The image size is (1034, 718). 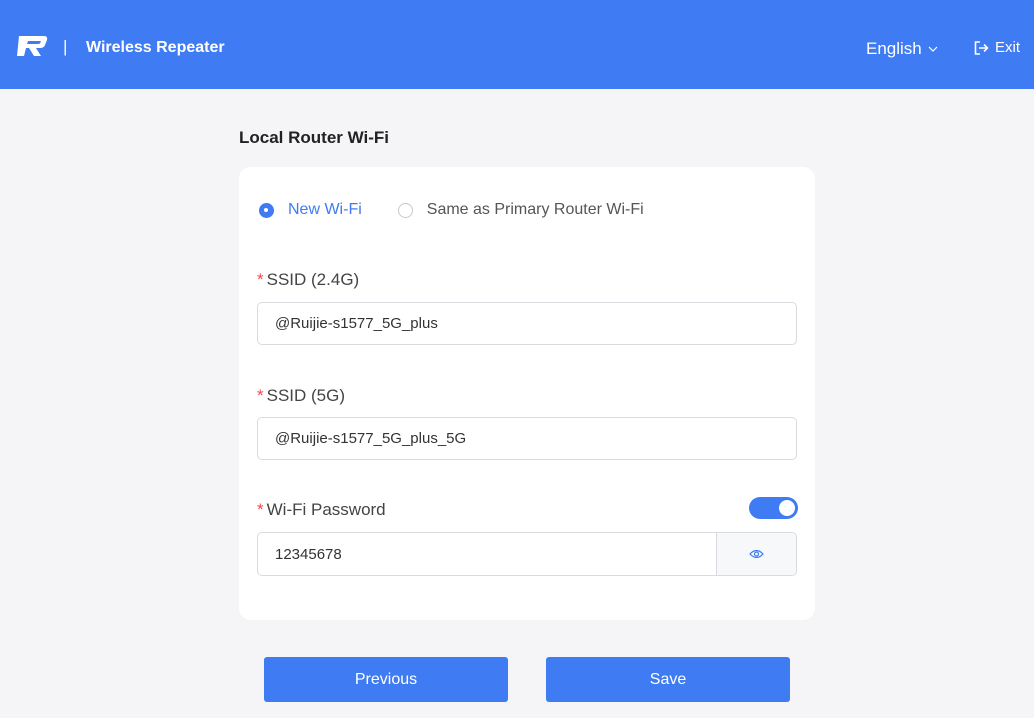 What do you see at coordinates (668, 679) in the screenshot?
I see `save-button: Save` at bounding box center [668, 679].